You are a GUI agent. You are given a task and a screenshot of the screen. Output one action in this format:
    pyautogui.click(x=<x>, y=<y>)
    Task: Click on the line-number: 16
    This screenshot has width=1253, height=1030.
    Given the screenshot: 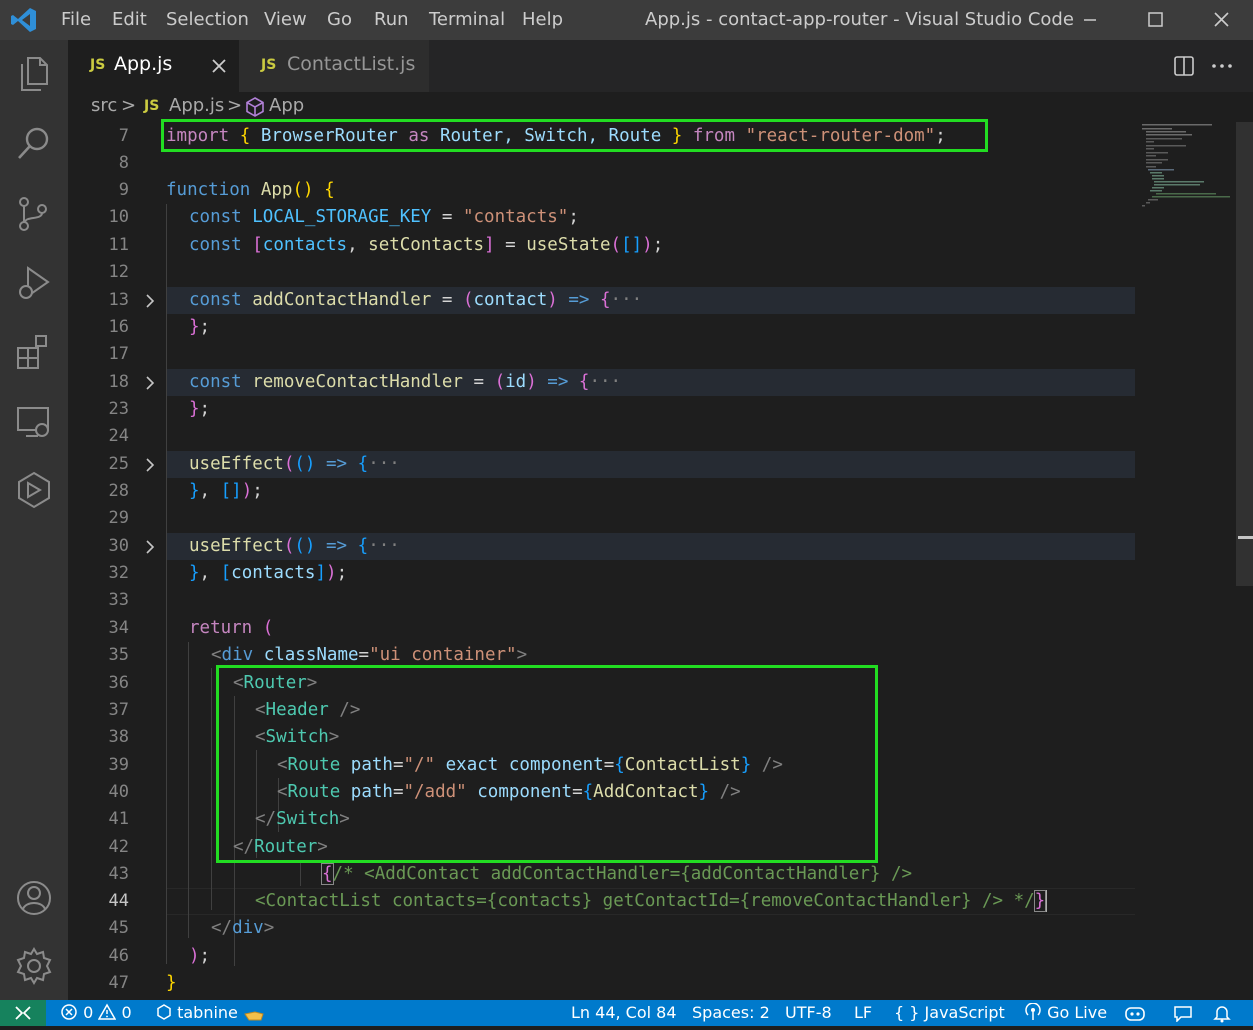 What is the action you would take?
    pyautogui.click(x=118, y=327)
    